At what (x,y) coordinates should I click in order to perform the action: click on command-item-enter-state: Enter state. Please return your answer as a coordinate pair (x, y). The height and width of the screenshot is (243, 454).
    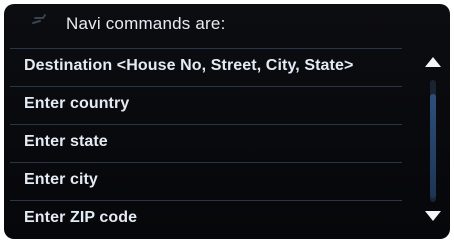
    Looking at the image, I should click on (206, 142).